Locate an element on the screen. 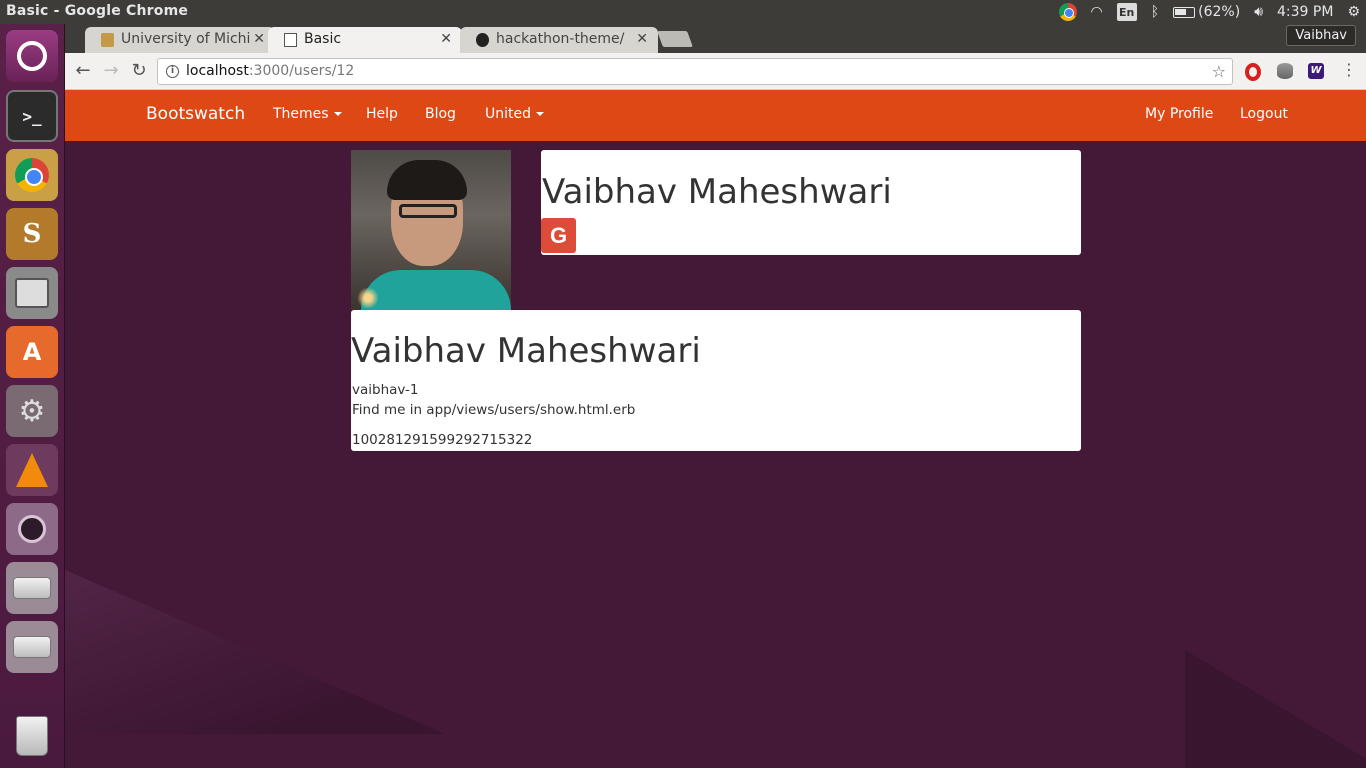  bluetooth-icon: ᛒ is located at coordinates (1155, 12).